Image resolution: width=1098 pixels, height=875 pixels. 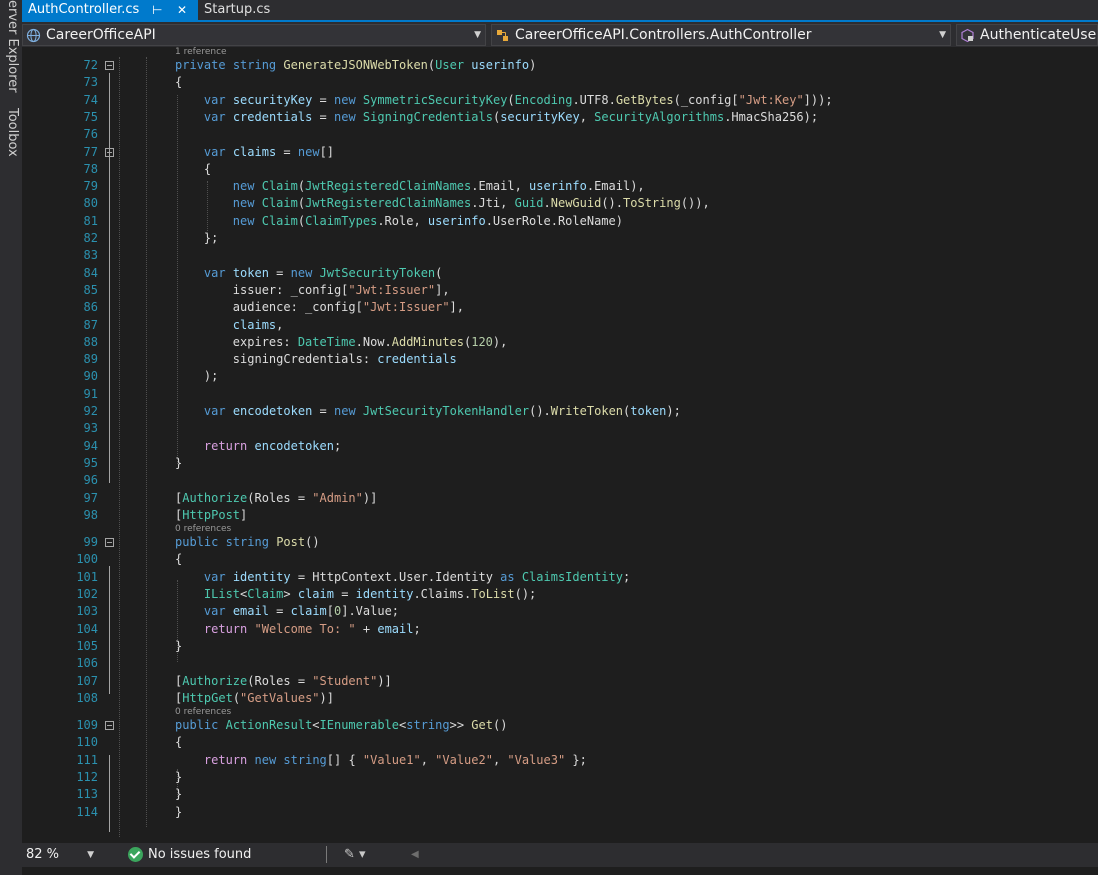 What do you see at coordinates (560, 480) in the screenshot?
I see `code-line: 96` at bounding box center [560, 480].